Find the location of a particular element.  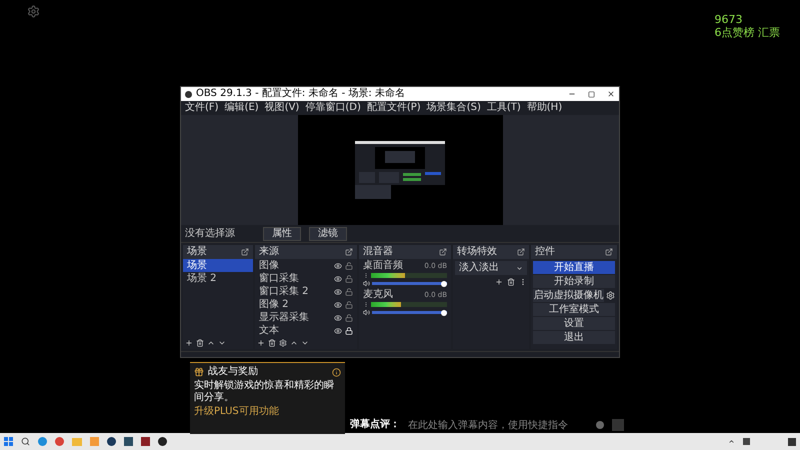

close-icon is located at coordinates (611, 94).